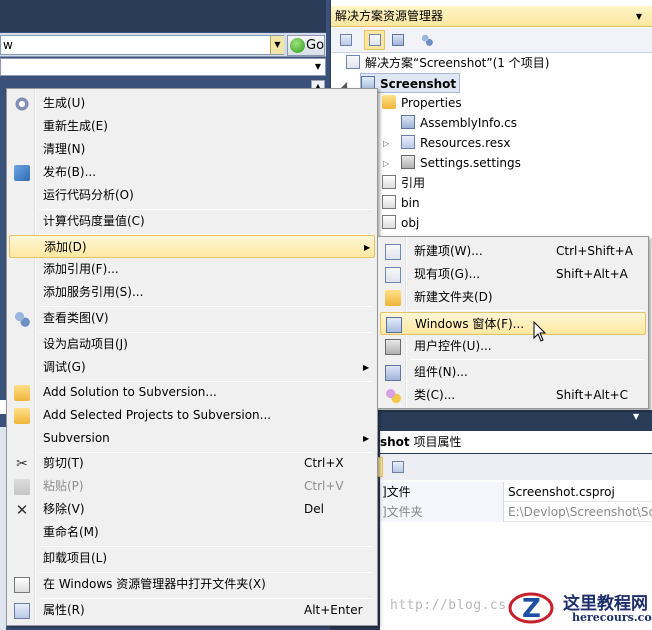  I want to click on user-control-icon, so click(393, 347).